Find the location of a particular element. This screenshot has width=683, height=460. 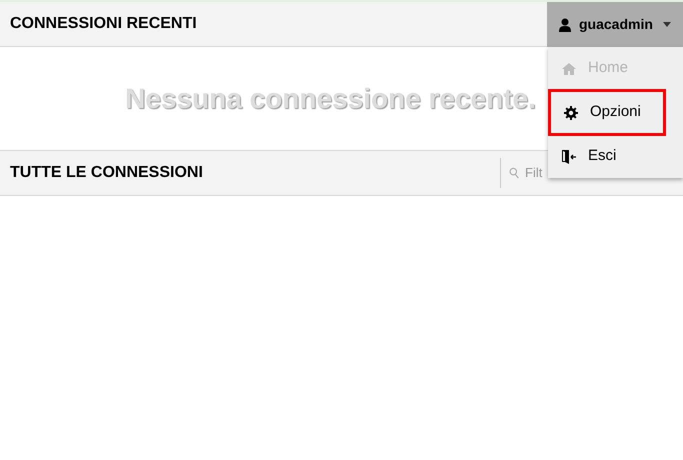

empty-message: Nessuna connessione recente. is located at coordinates (330, 99).